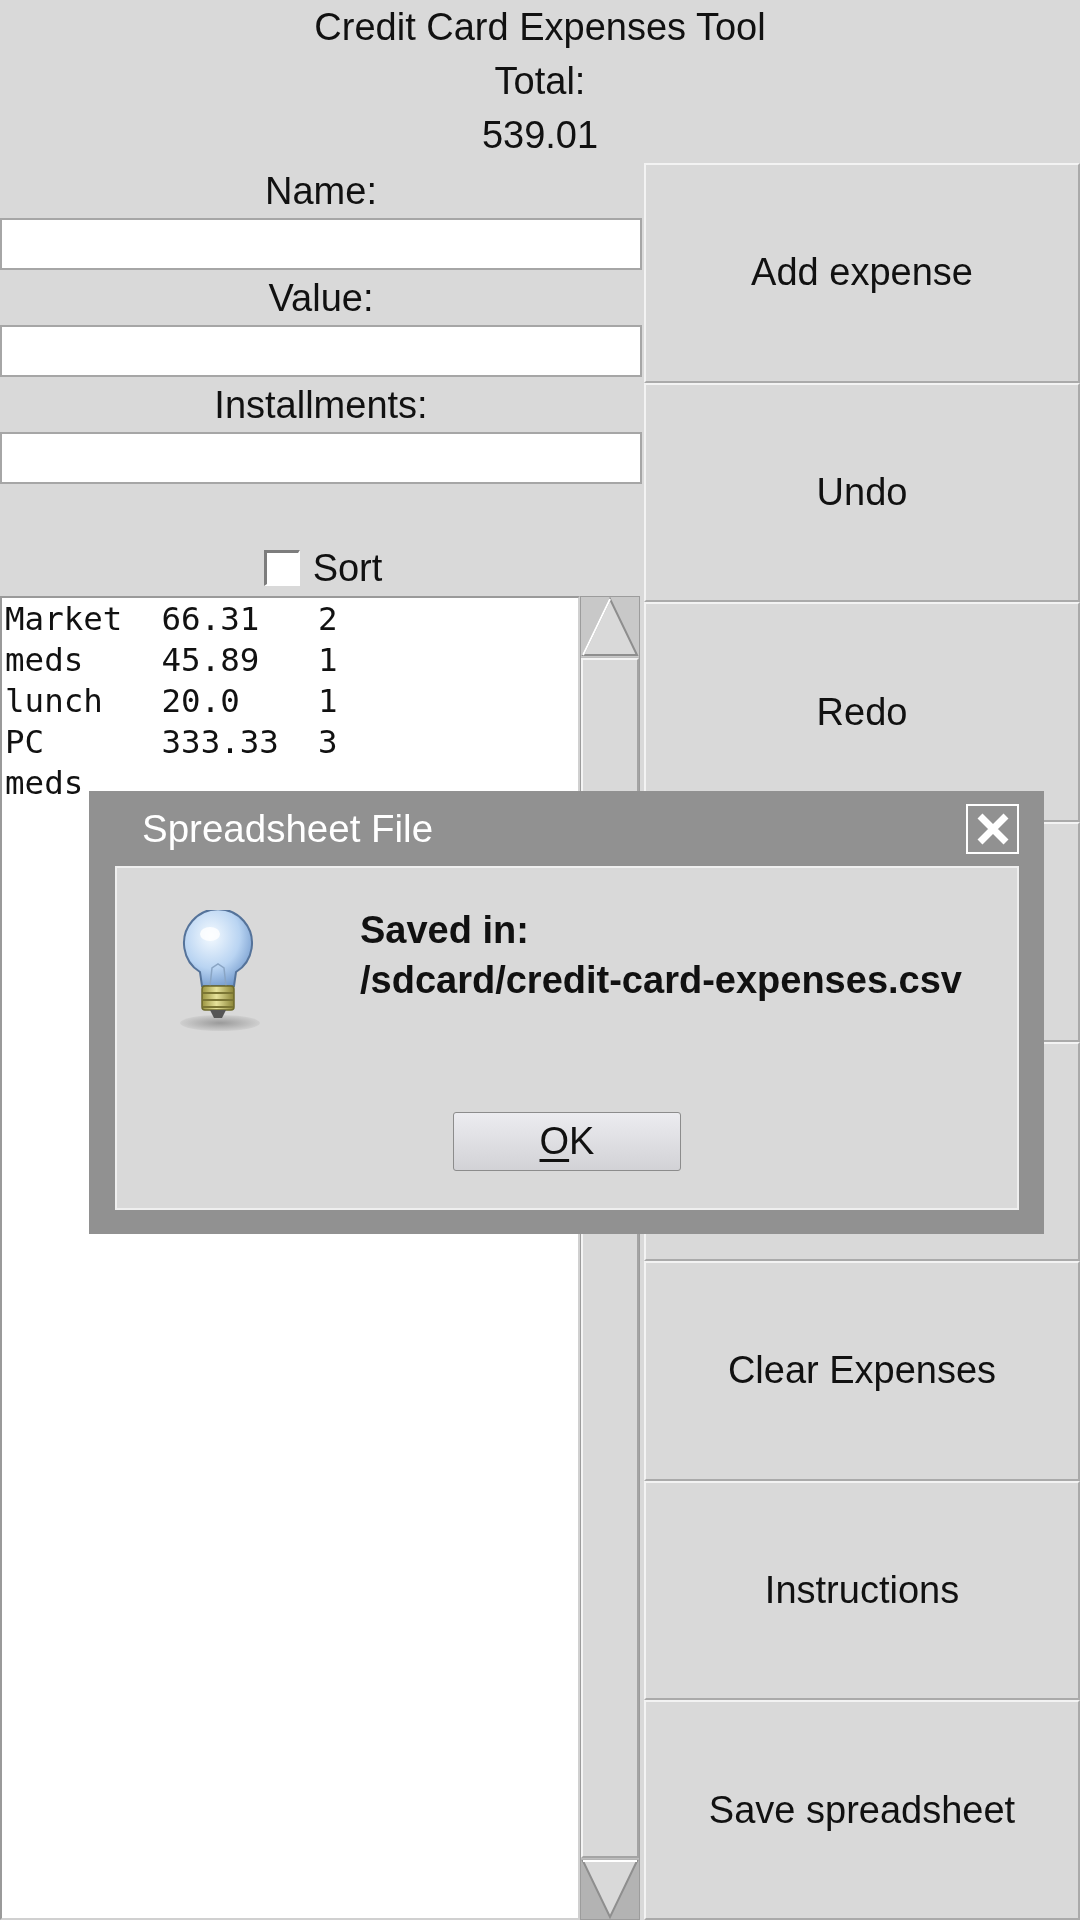 The image size is (1080, 1920). Describe the element at coordinates (540, 135) in the screenshot. I see `total-value: 539.01` at that location.